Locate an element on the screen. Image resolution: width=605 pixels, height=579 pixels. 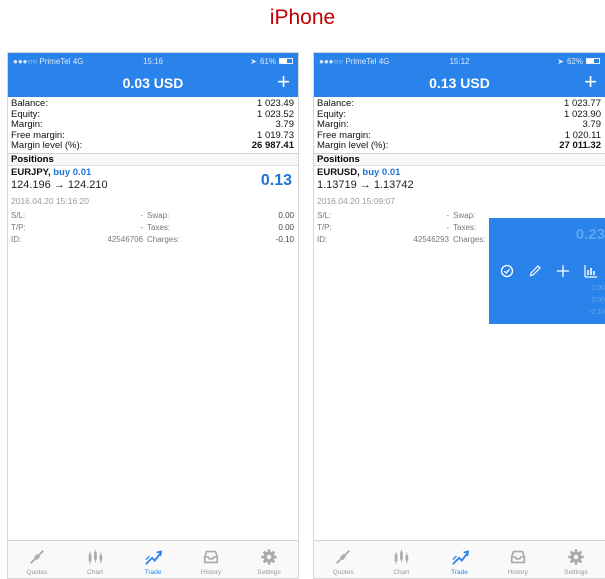
modify-position-button is located at coordinates (535, 271).